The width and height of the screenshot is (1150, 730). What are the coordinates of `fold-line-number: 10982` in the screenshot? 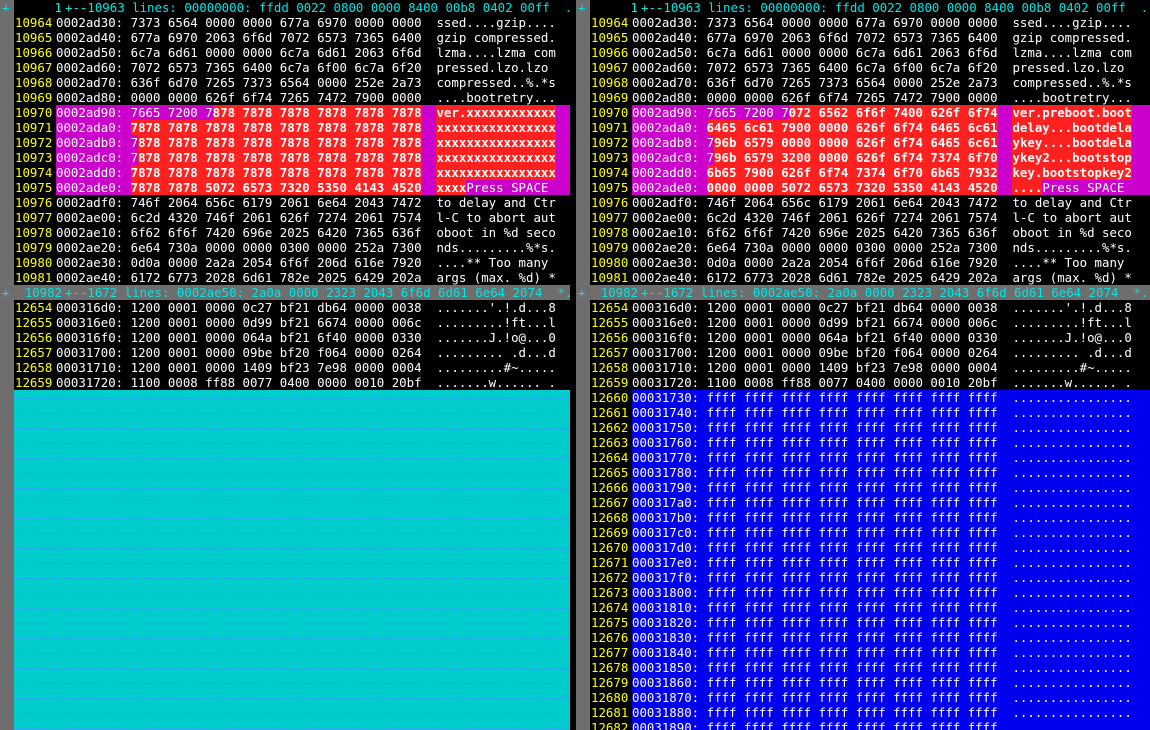 It's located at (43, 292).